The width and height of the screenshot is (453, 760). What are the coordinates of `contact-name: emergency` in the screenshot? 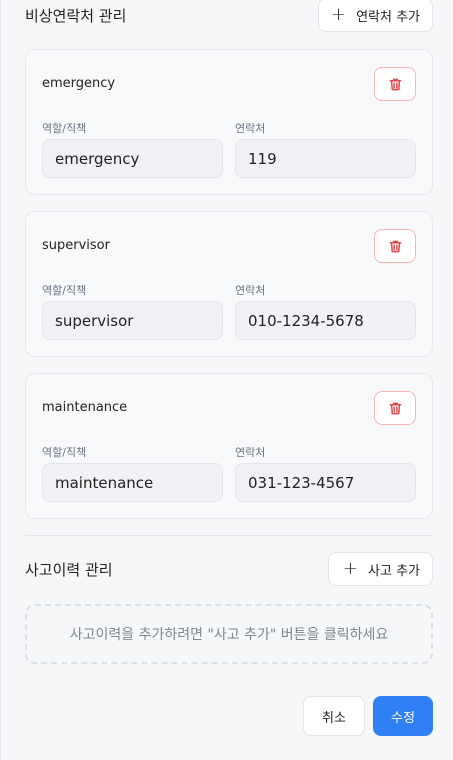 It's located at (79, 83).